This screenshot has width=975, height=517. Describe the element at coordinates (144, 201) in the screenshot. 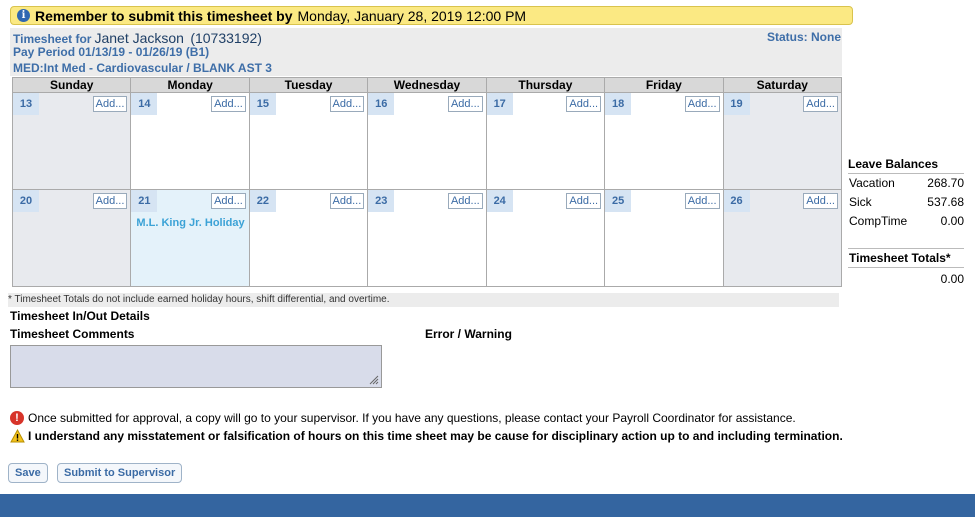

I see `day-number: 21` at that location.